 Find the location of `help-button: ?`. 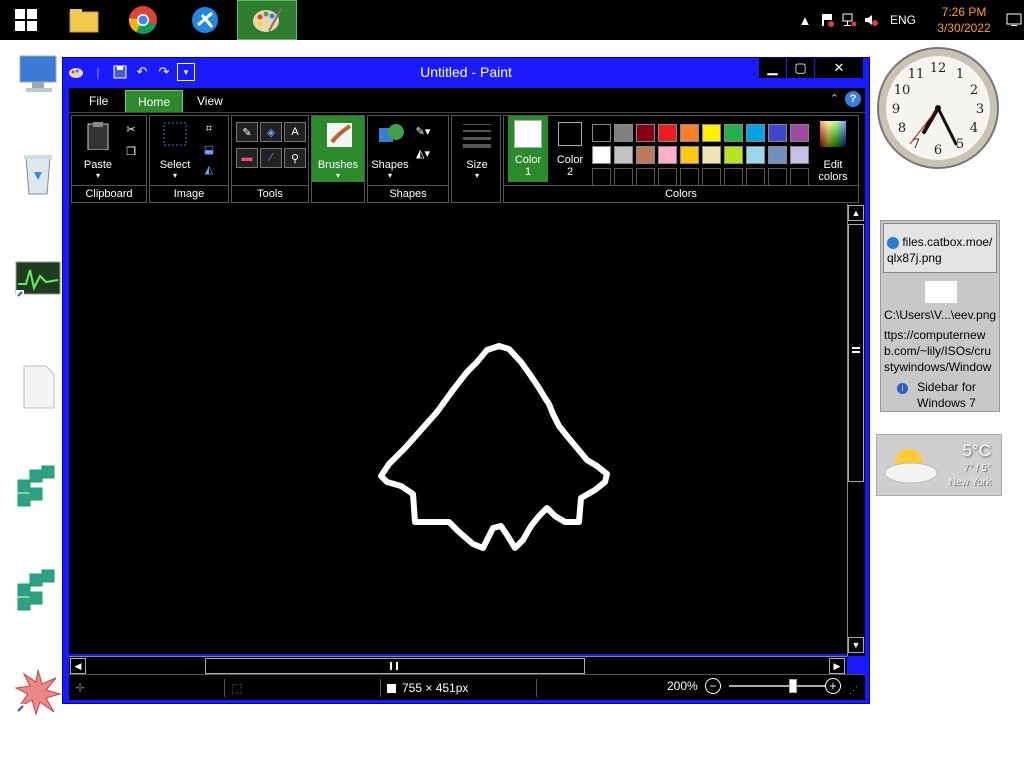

help-button: ? is located at coordinates (853, 99).